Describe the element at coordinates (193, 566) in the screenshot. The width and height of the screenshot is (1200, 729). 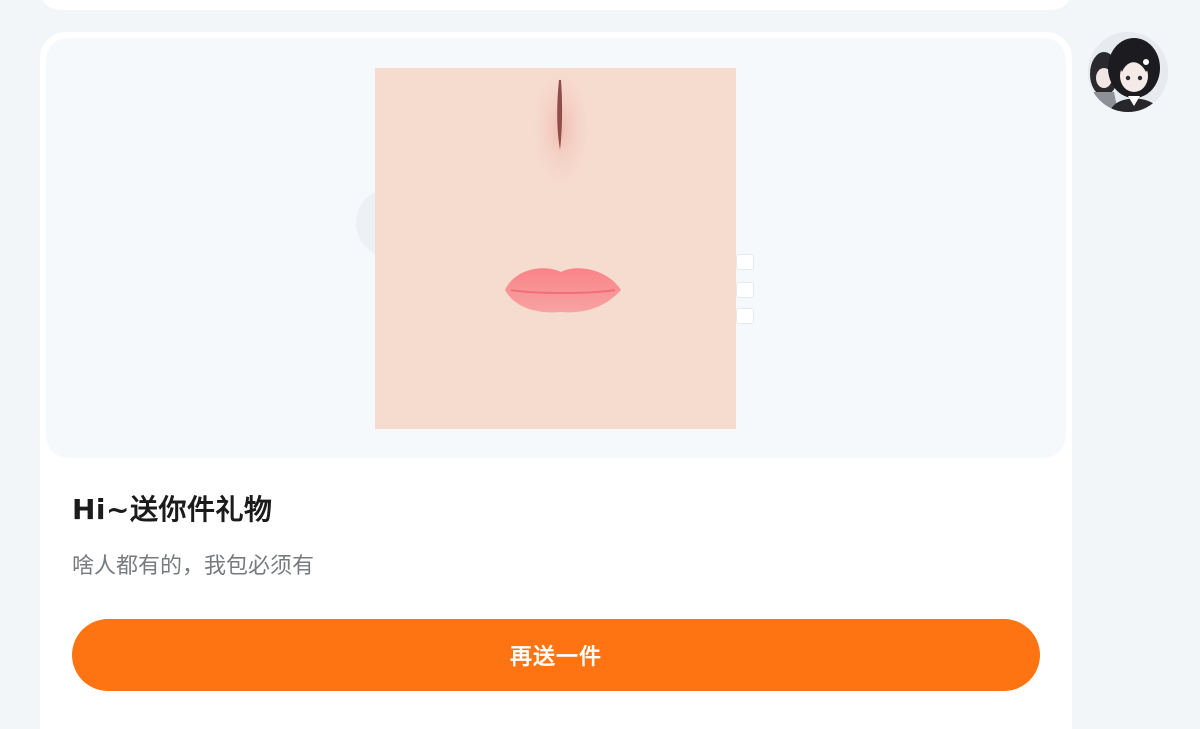
I see `gift-description: 啥人都有的，我包必须有` at that location.